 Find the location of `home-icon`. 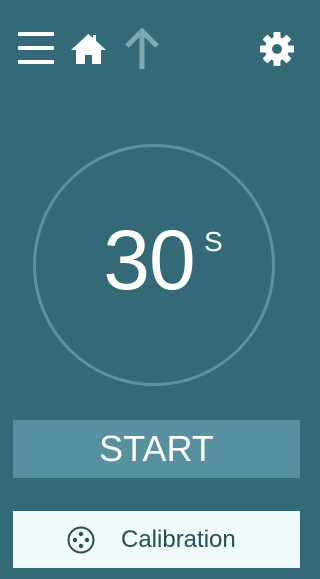

home-icon is located at coordinates (88, 49).